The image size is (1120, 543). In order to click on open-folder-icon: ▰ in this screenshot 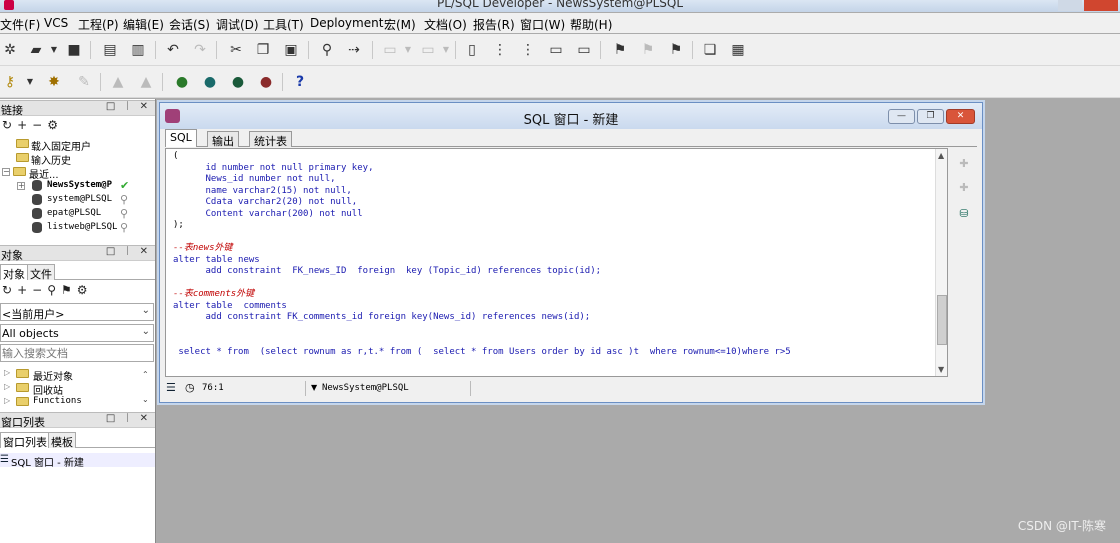, I will do `click(36, 50)`.